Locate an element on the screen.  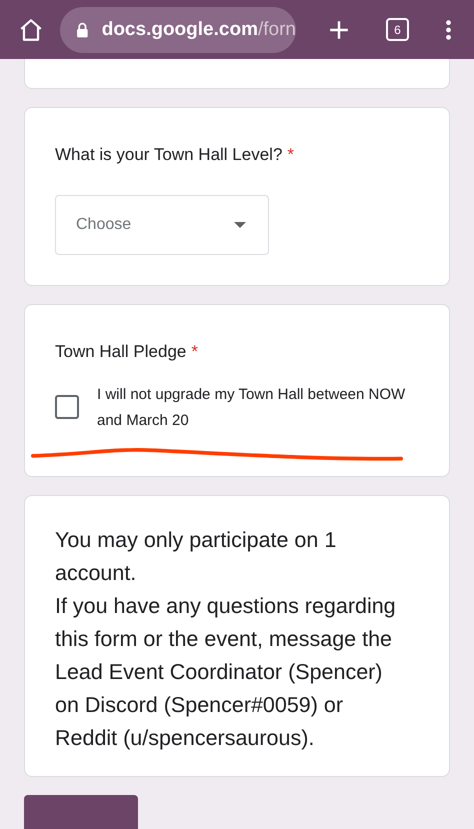
notice-text: If you have any questions regarding this form or the event, message the Lead Event Coordinator (Spencer) on Discord (Spencer#0059) or Reddit (u/spencersaurous). is located at coordinates (226, 672).